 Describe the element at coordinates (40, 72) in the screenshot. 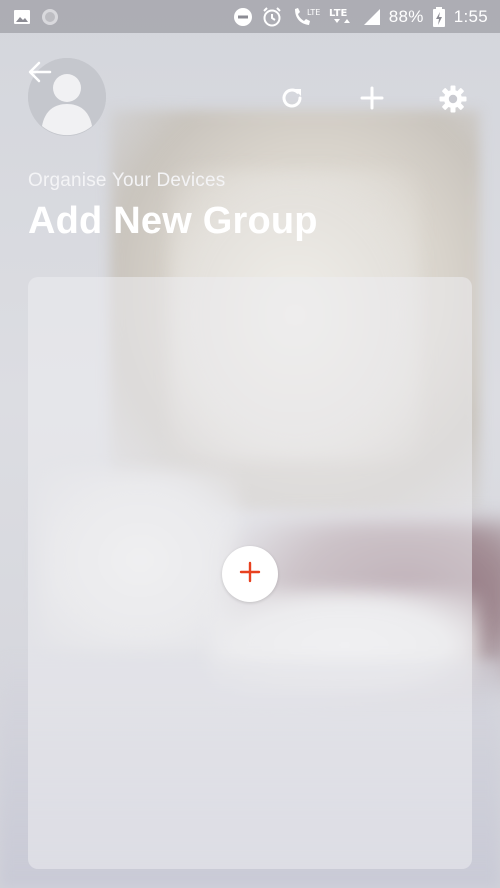

I see `arrow-left-icon` at that location.